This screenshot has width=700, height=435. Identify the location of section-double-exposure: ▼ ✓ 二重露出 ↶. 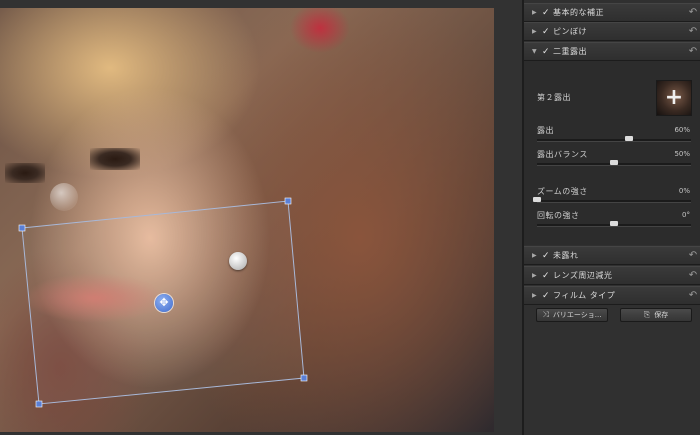
(612, 51).